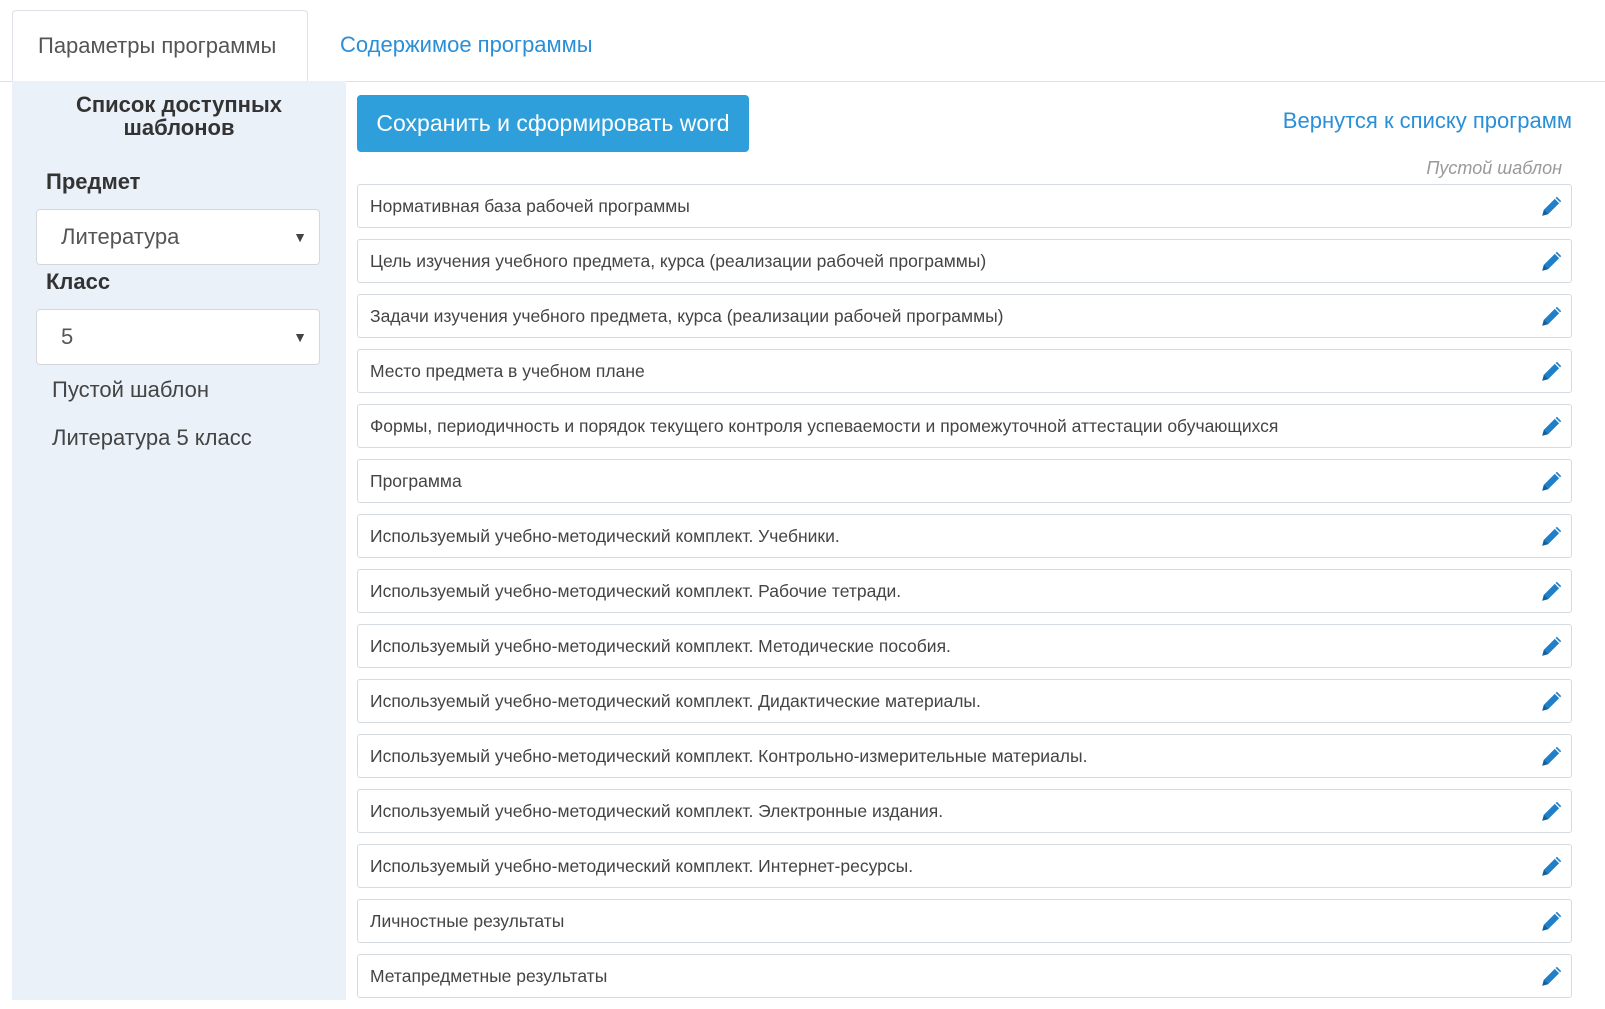 The image size is (1605, 1009). What do you see at coordinates (178, 337) in the screenshot?
I see `class-select: 5 ▼` at bounding box center [178, 337].